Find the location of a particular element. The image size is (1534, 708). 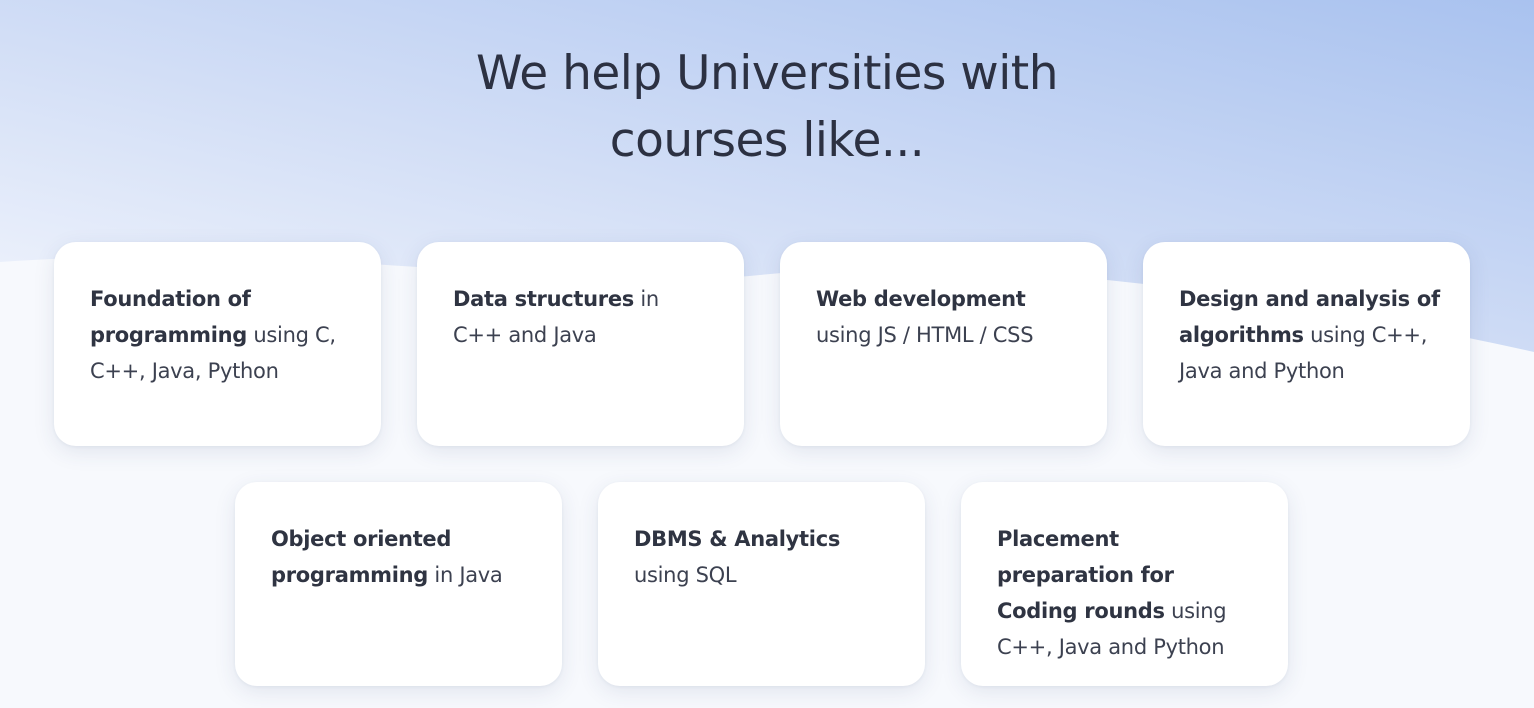

course-card-data-structures: Data structures in C++ and Java is located at coordinates (580, 344).